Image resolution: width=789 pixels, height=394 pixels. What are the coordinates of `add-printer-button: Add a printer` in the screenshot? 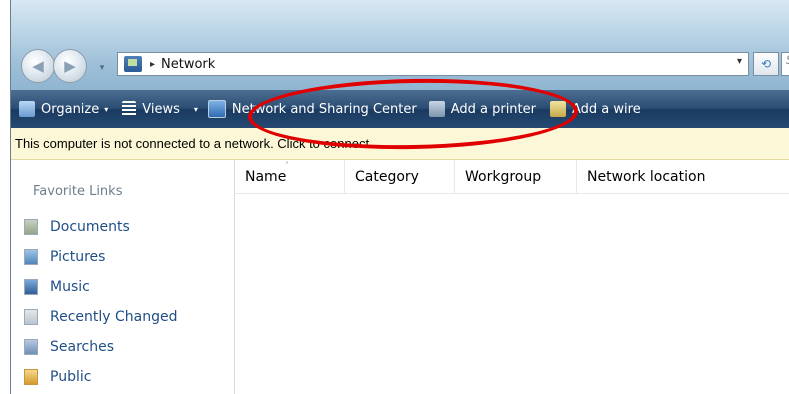 It's located at (482, 109).